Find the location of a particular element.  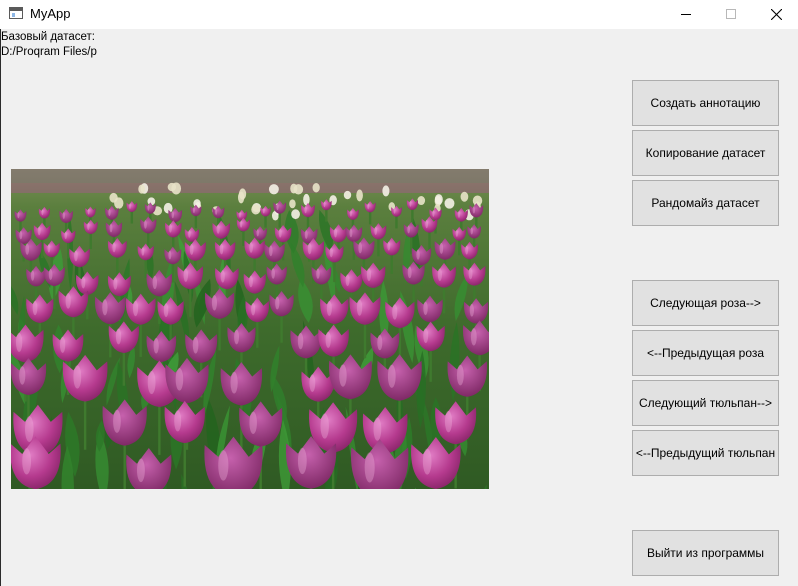

next-rose-button: Следующая роза--> is located at coordinates (705, 303).